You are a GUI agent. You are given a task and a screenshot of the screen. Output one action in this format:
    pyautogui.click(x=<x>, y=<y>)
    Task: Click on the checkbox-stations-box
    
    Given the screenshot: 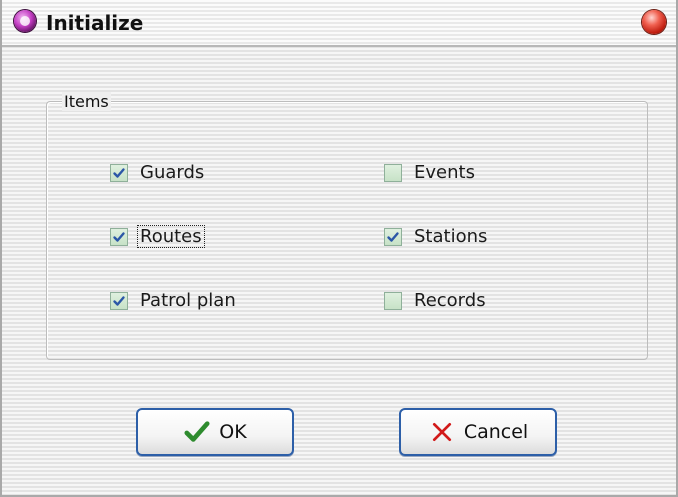 What is the action you would take?
    pyautogui.click(x=393, y=236)
    